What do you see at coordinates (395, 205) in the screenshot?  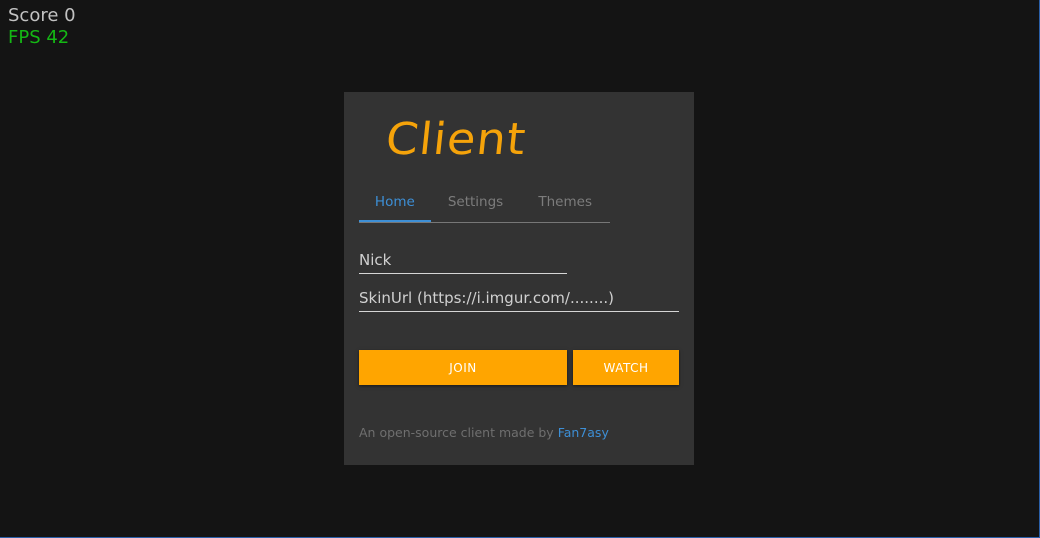 I see `tab-home: Home` at bounding box center [395, 205].